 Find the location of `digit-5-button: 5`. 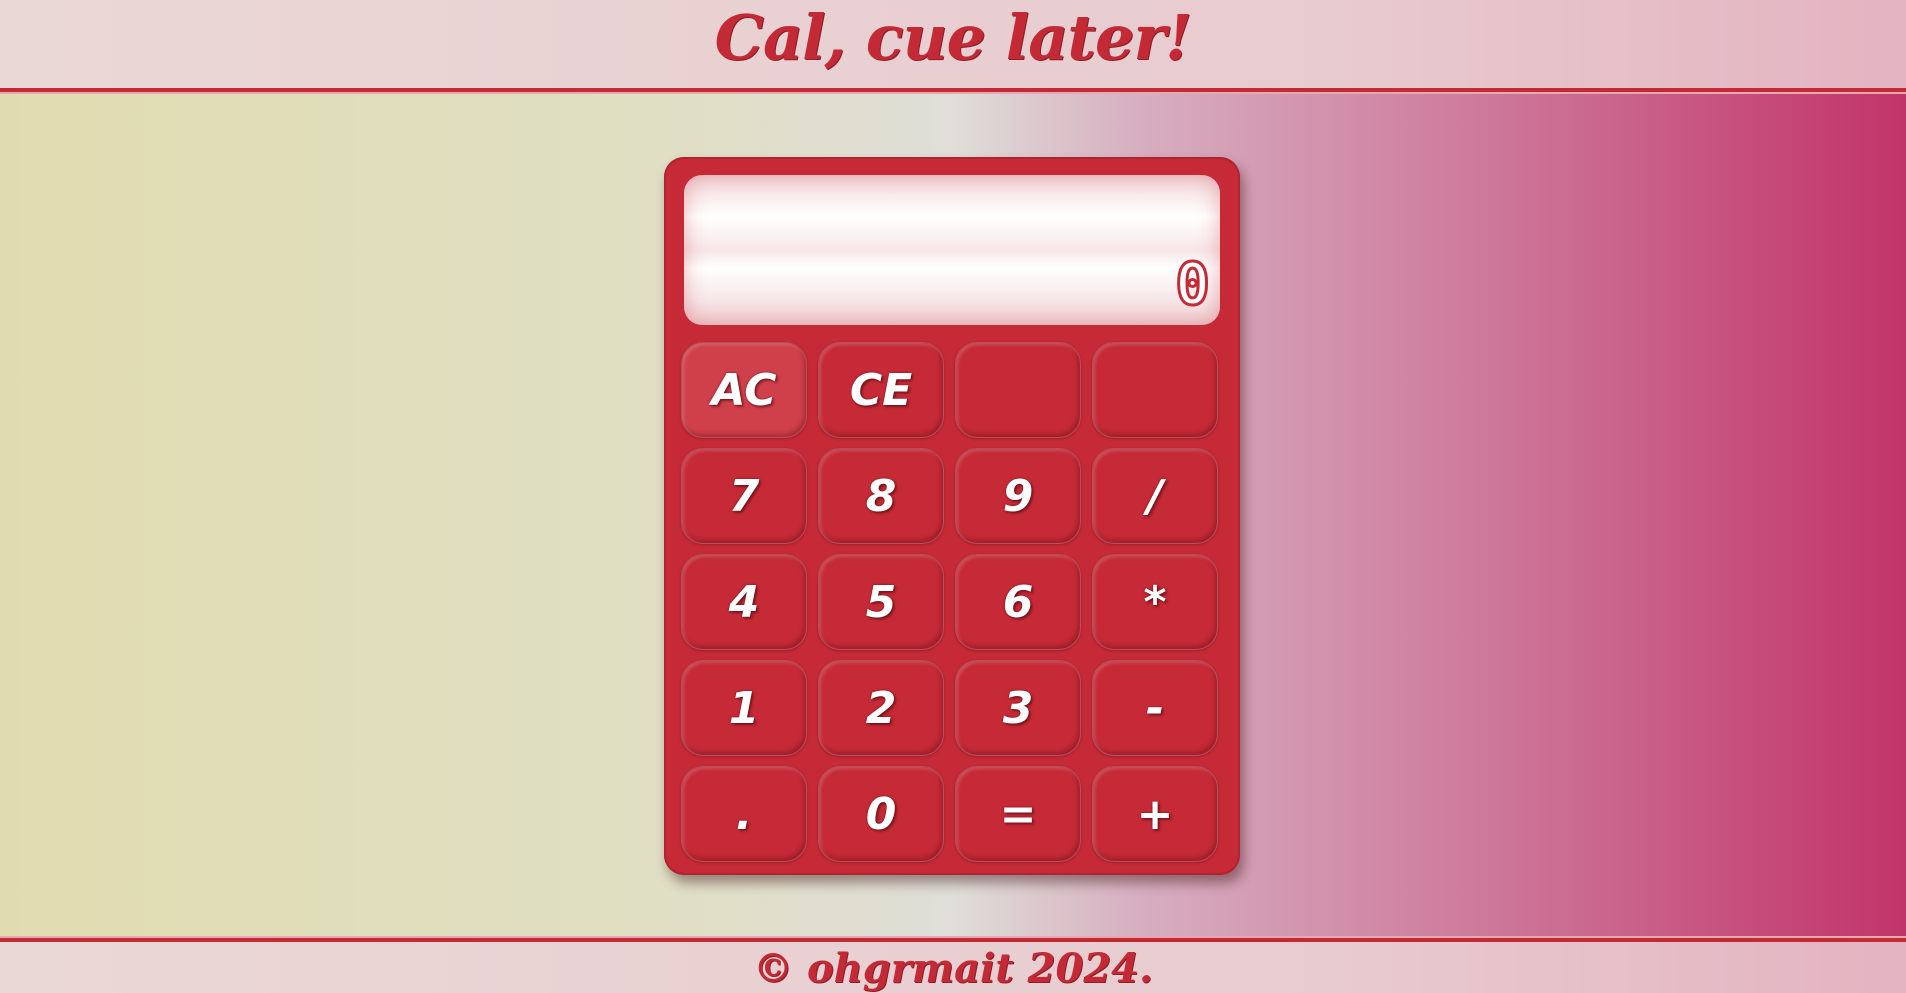

digit-5-button: 5 is located at coordinates (881, 602).